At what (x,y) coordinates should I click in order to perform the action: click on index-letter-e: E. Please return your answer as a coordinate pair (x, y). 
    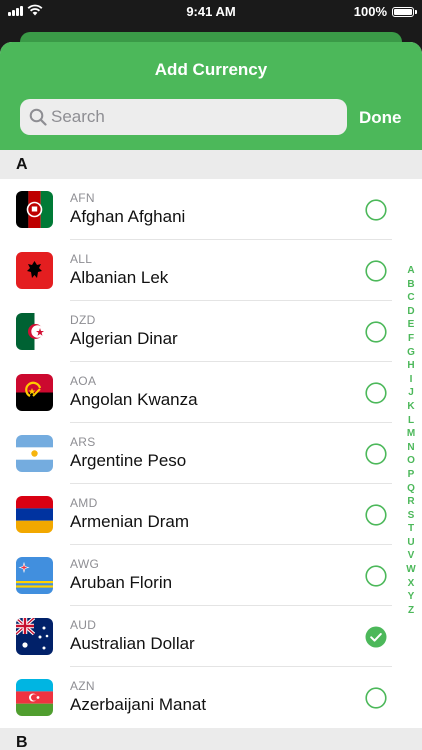
    Looking at the image, I should click on (411, 325).